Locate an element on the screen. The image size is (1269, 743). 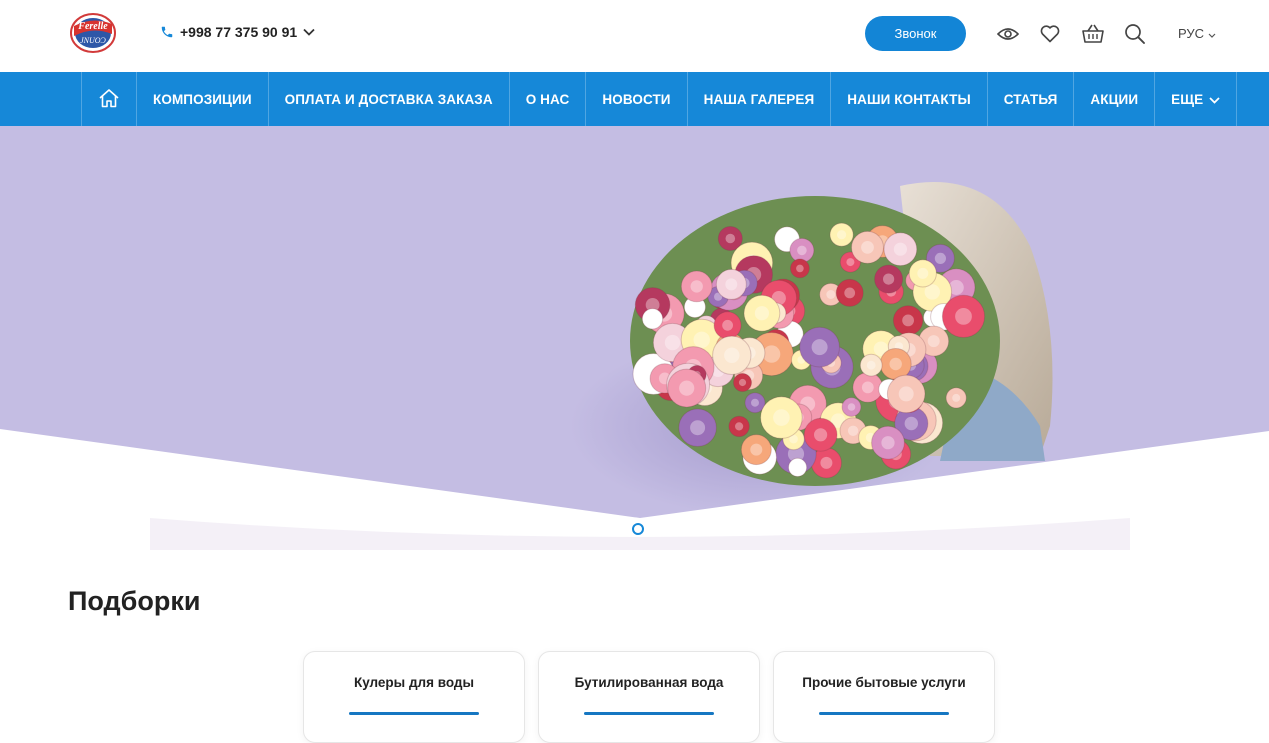
search-icon is located at coordinates (1135, 34).